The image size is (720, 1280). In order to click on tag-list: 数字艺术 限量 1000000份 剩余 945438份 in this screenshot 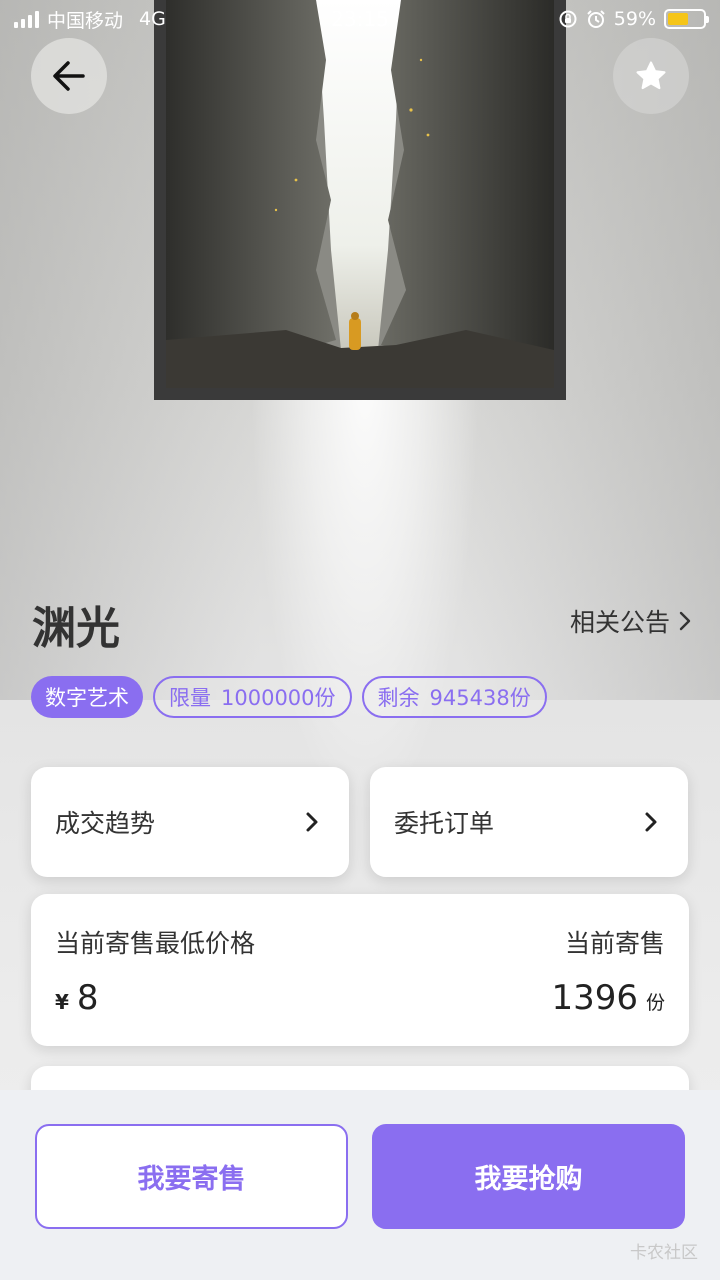, I will do `click(289, 697)`.